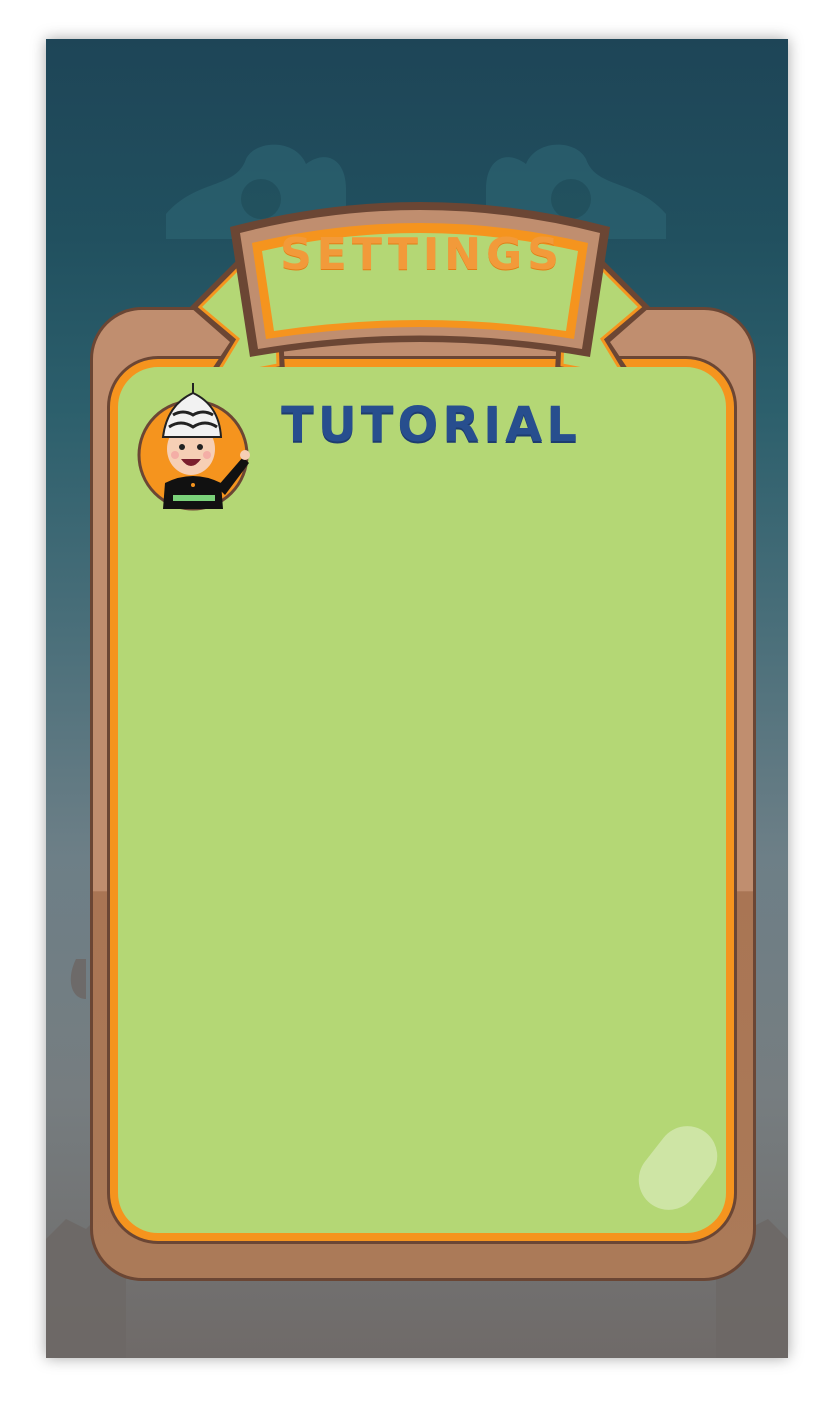  What do you see at coordinates (431, 425) in the screenshot?
I see `tutorial-title: TUTORIAL` at bounding box center [431, 425].